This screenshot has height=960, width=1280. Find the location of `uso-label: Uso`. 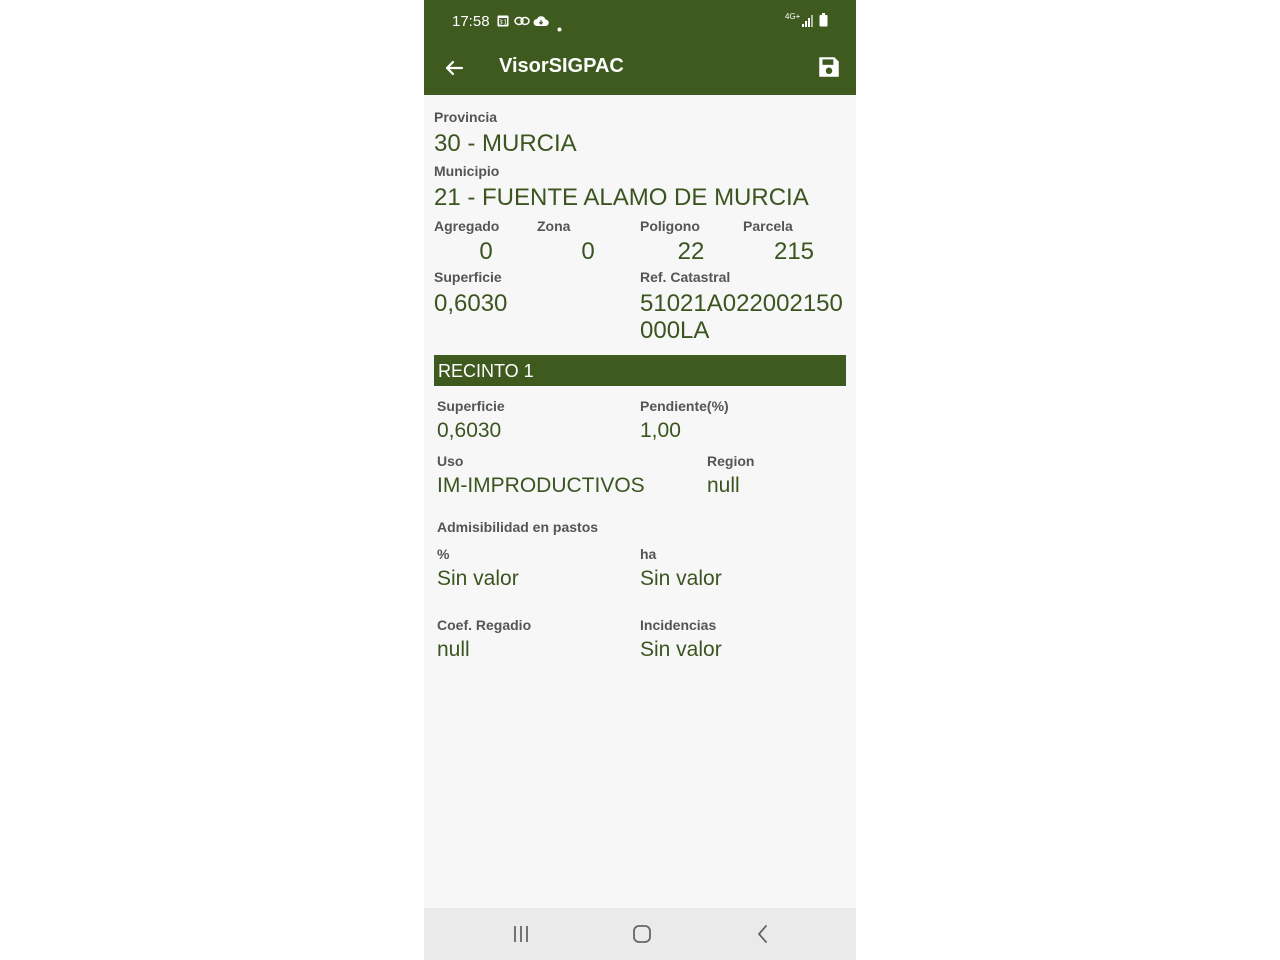

uso-label: Uso is located at coordinates (450, 461).